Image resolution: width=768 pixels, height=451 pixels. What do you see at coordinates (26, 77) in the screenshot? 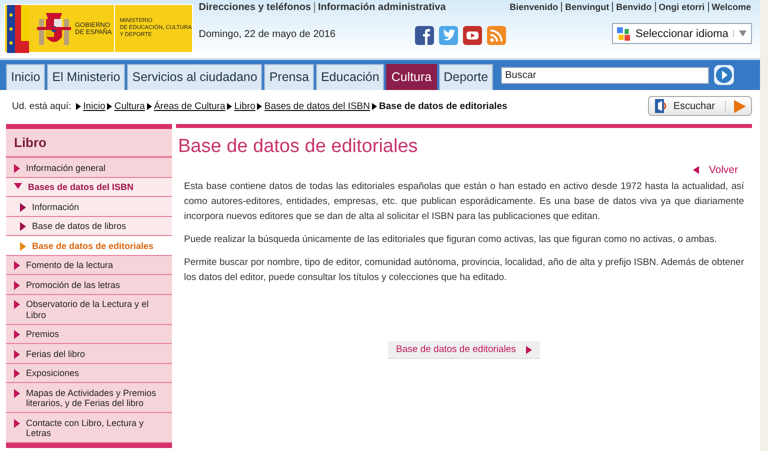
I see `nav-tab: Inicio` at bounding box center [26, 77].